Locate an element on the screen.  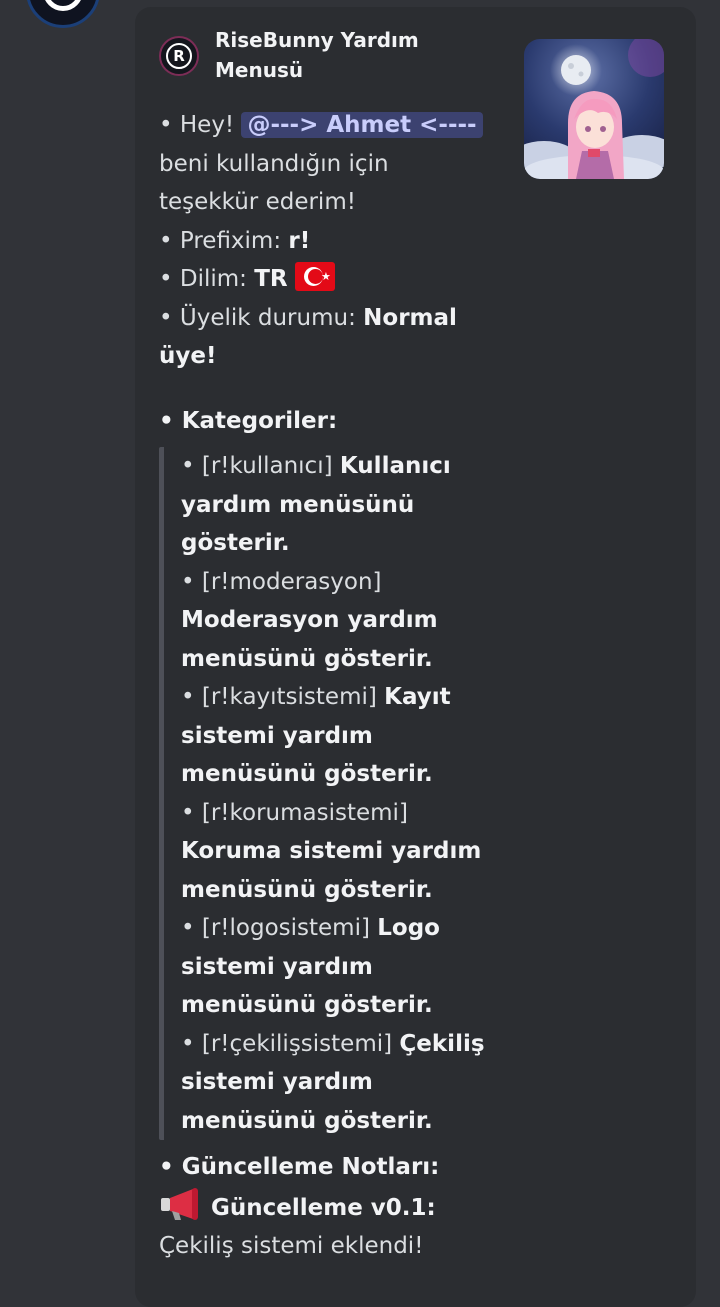
language-line: • Dilim: TR ★ is located at coordinates (324, 279).